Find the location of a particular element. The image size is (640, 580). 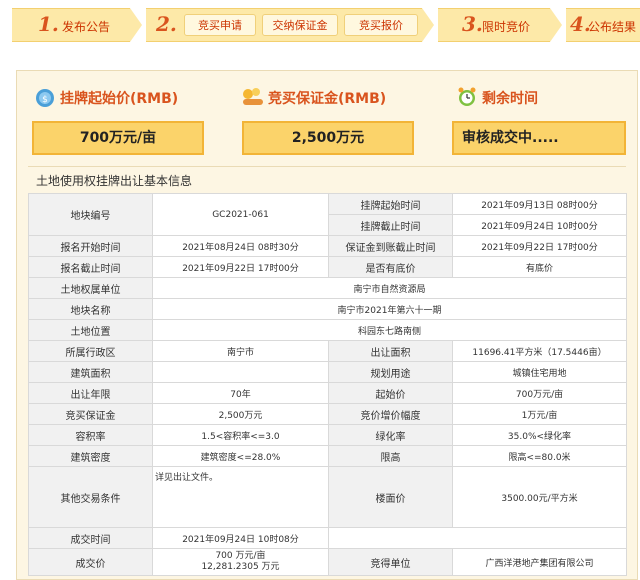

far-label: 容积率 is located at coordinates (90, 435).